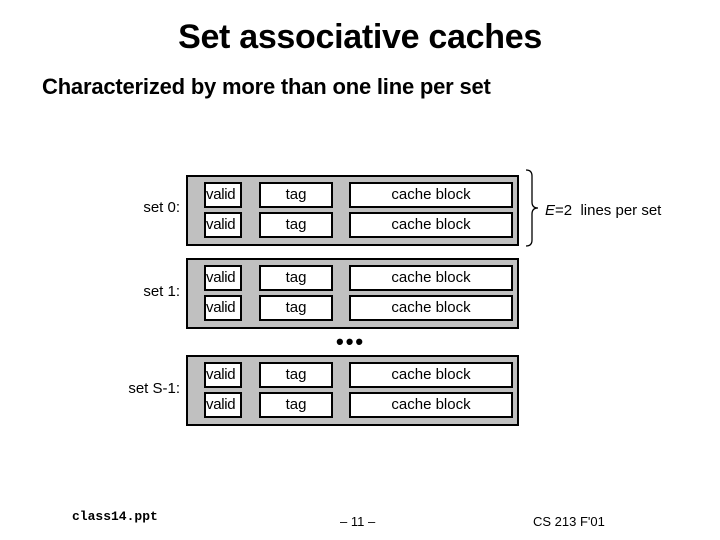 This screenshot has height=540, width=720. Describe the element at coordinates (358, 521) in the screenshot. I see `footer-page-number: – 11 –` at that location.